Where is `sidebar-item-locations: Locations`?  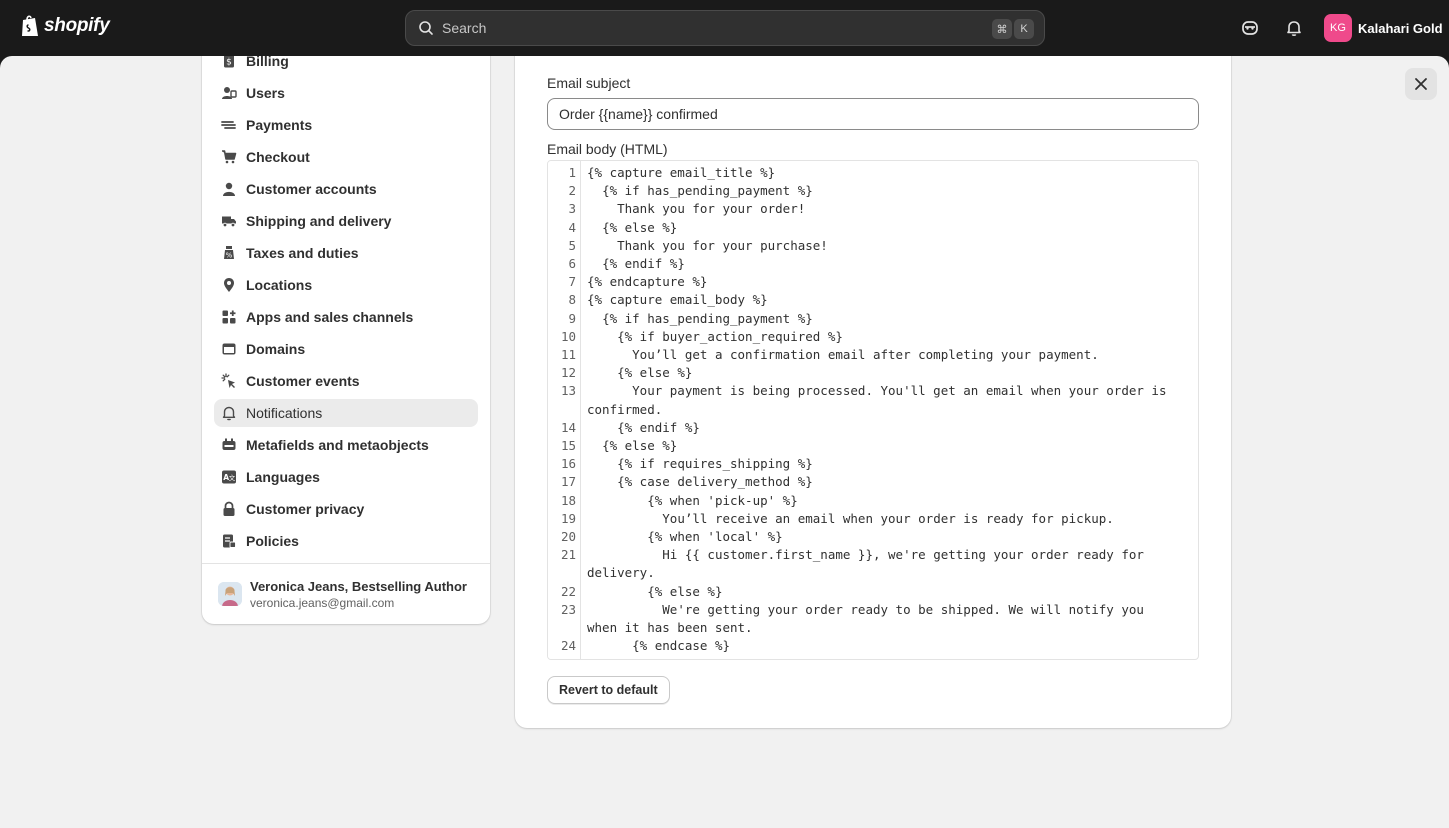 sidebar-item-locations: Locations is located at coordinates (346, 285).